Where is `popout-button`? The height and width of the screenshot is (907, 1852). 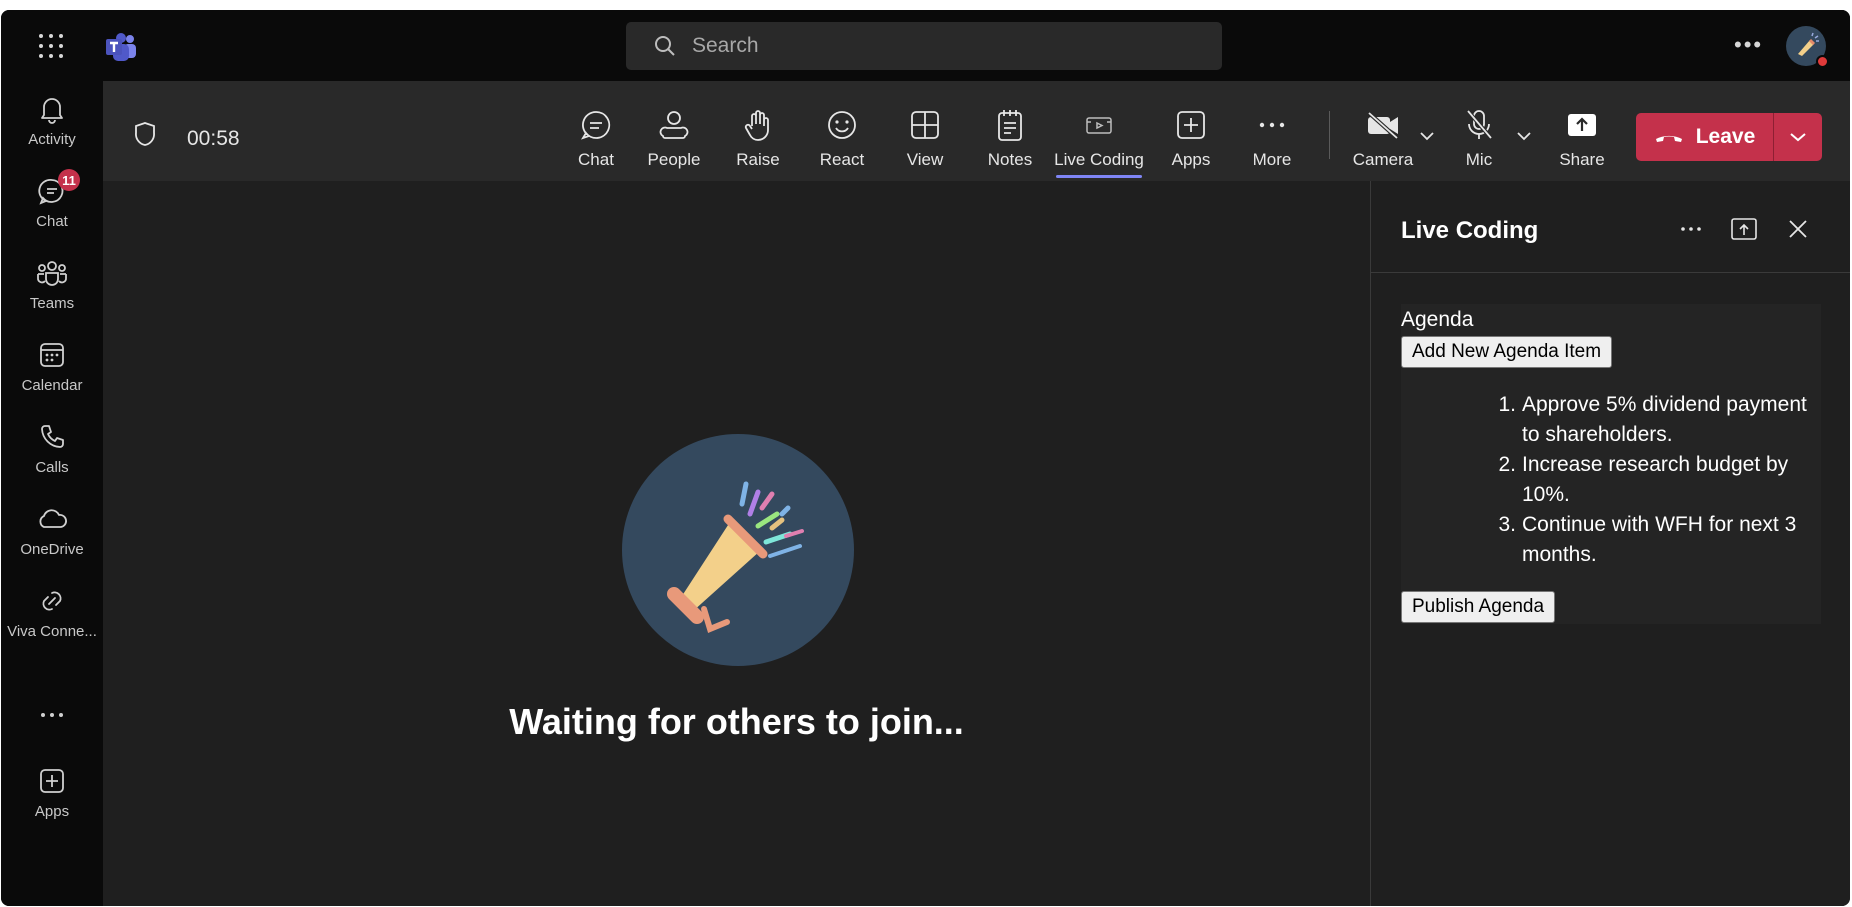 popout-button is located at coordinates (1744, 229).